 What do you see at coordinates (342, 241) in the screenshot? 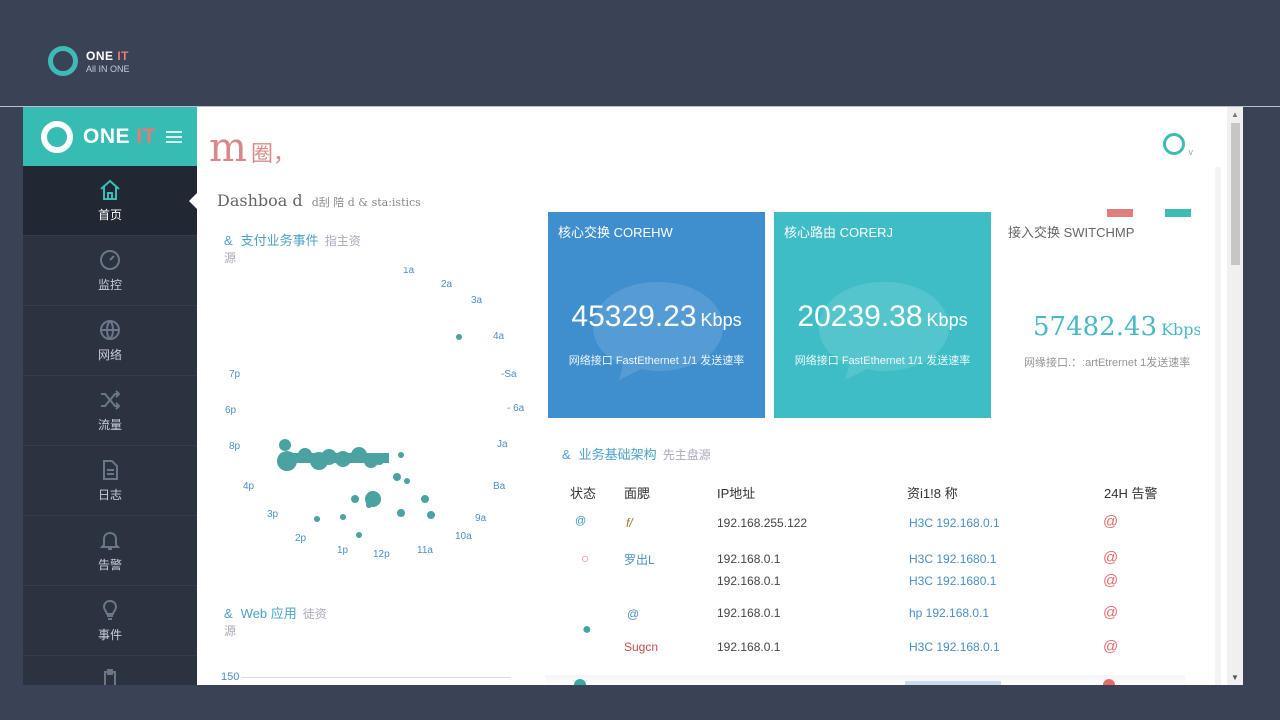
I see `payment-section-hint: 指主资` at bounding box center [342, 241].